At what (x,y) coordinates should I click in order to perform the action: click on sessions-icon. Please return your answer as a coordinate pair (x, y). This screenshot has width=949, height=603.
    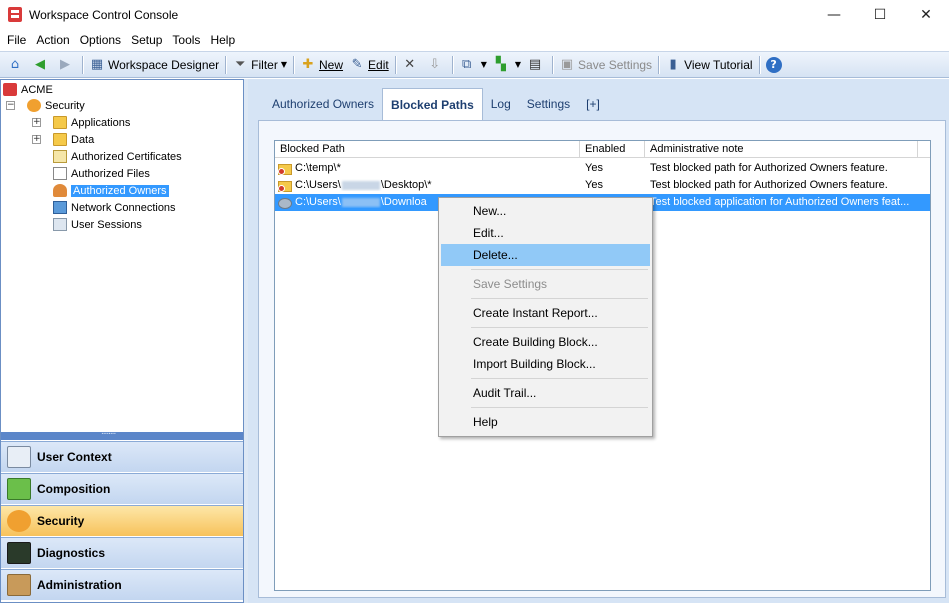
    Looking at the image, I should click on (60, 224).